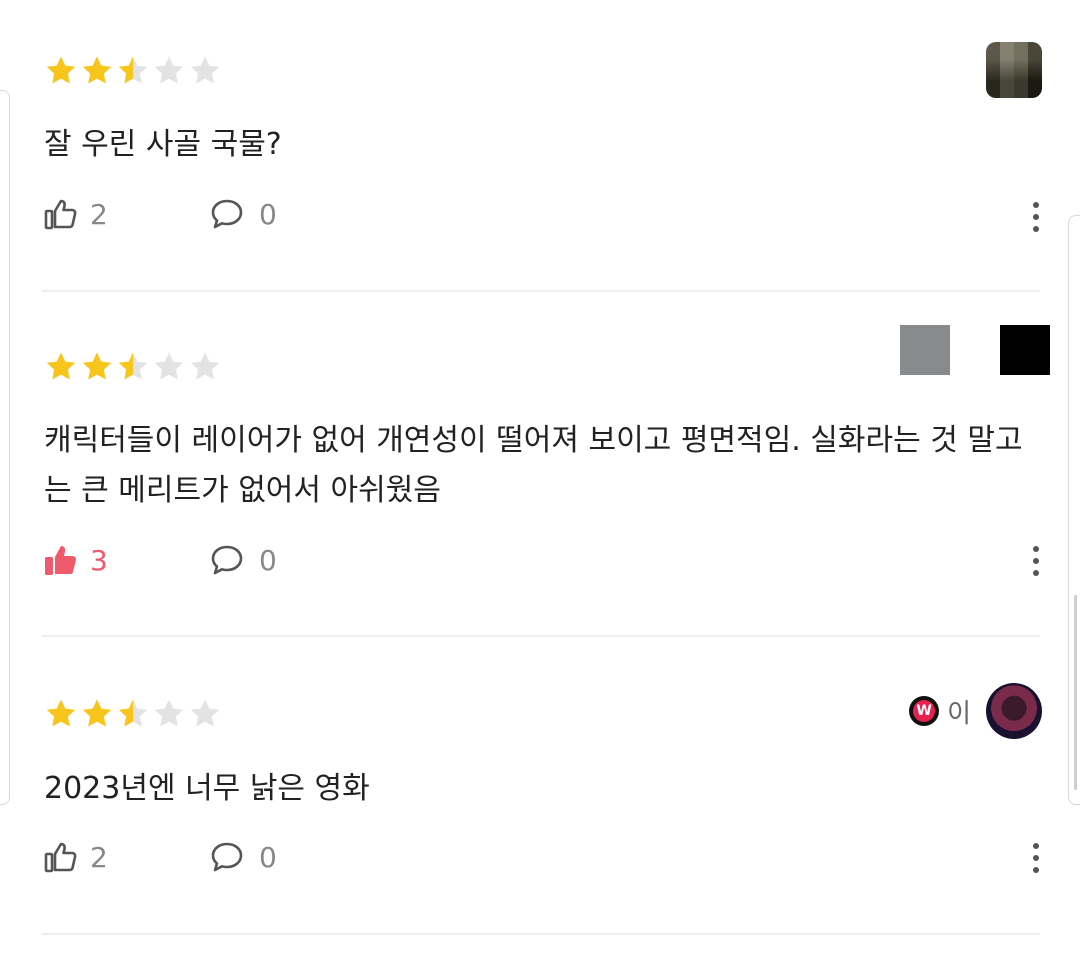 The height and width of the screenshot is (975, 1080). What do you see at coordinates (539, 789) in the screenshot?
I see `review-text: 2023년엔 너무 낡은 영화` at bounding box center [539, 789].